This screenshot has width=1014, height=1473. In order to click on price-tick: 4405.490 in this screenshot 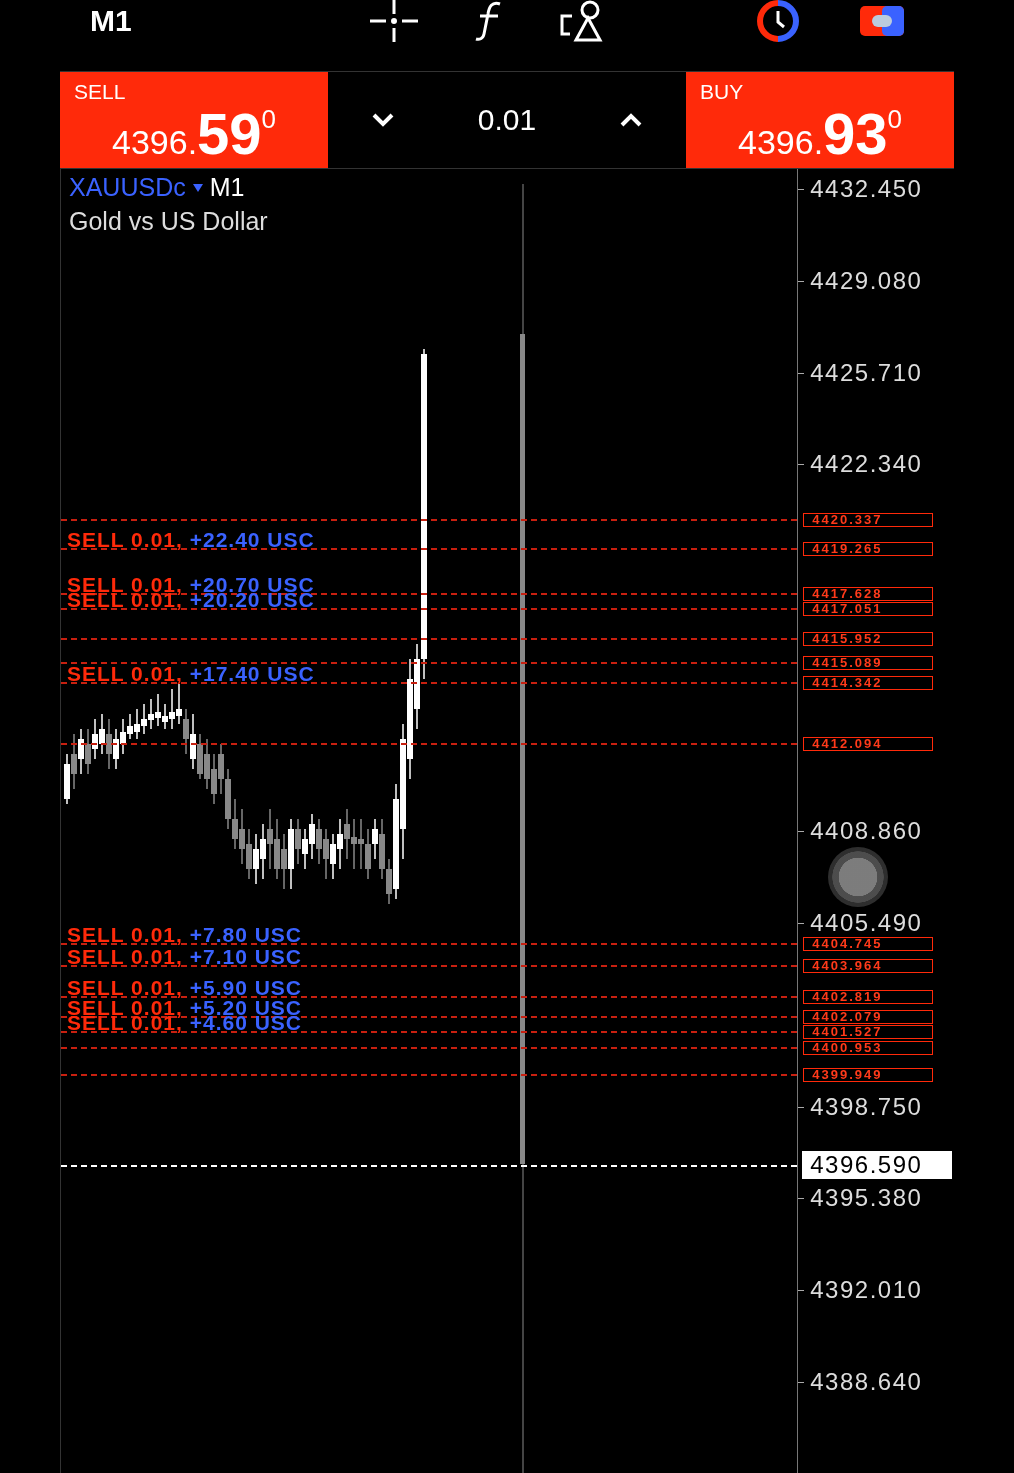, I will do `click(866, 923)`.